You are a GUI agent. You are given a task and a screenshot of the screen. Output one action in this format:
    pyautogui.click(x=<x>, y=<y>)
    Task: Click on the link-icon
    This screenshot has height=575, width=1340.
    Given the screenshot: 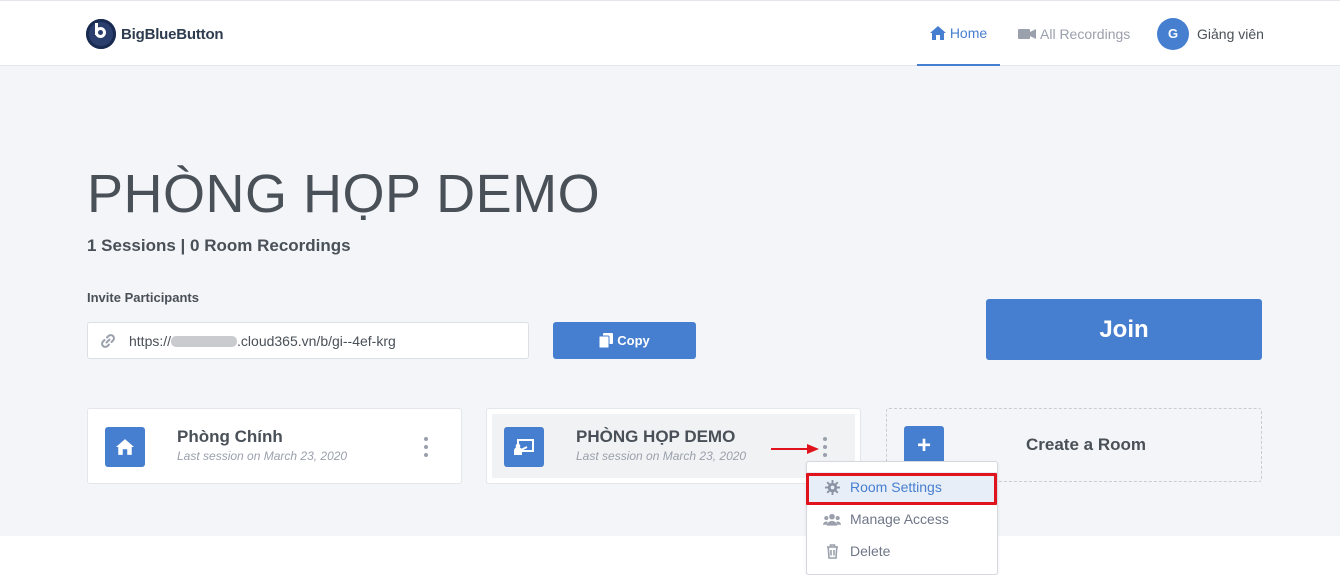 What is the action you would take?
    pyautogui.click(x=108, y=341)
    